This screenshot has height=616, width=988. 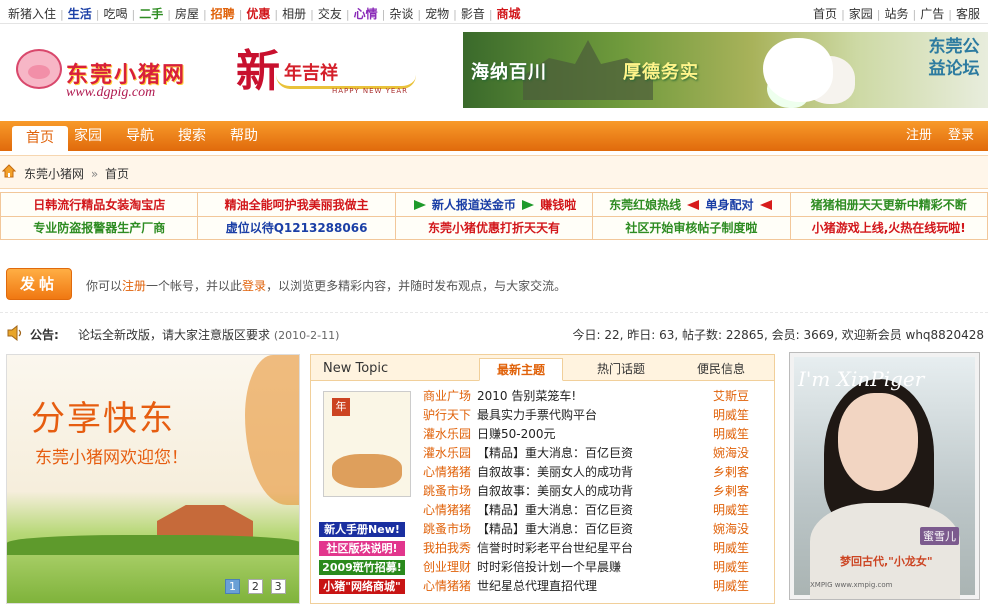 I want to click on ad-link: 日韩流行精品女装淘宝店, so click(x=99, y=205).